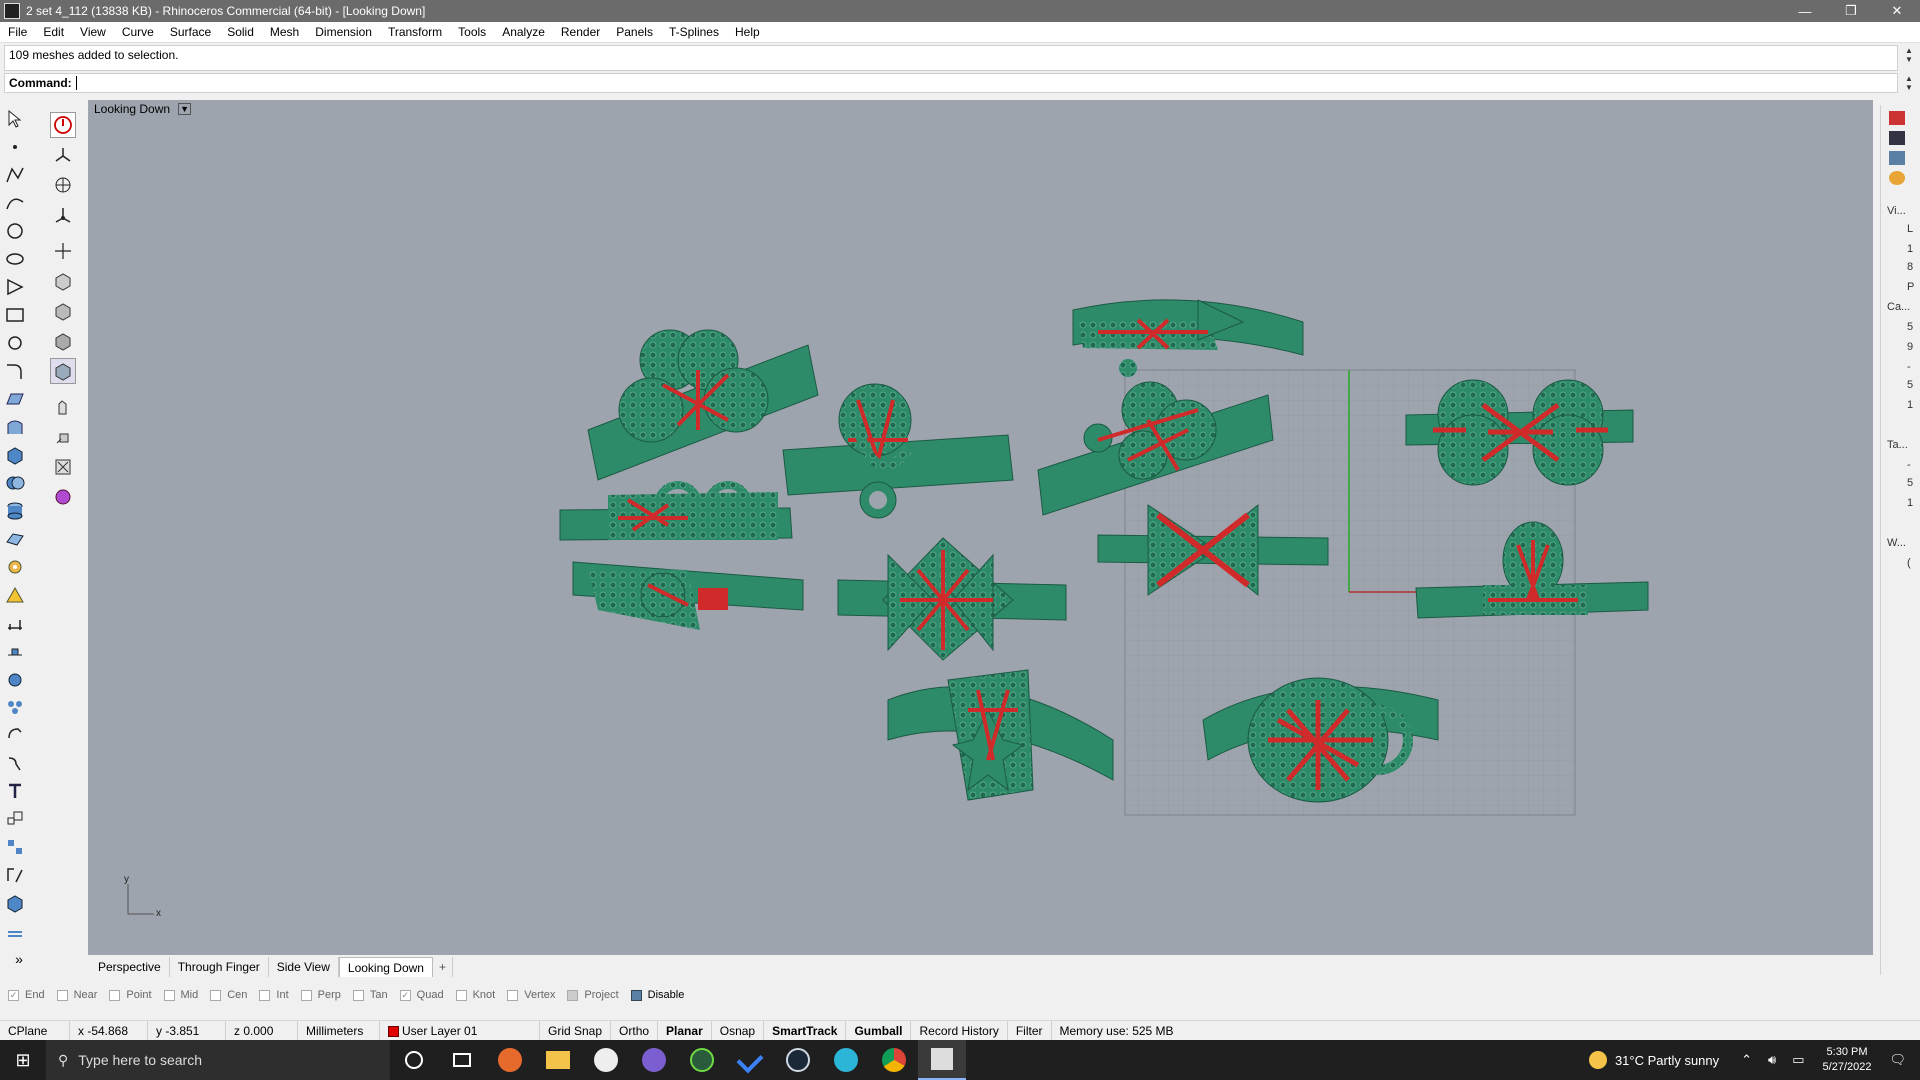 This screenshot has width=1920, height=1080. I want to click on more-tools-icon: », so click(19, 959).